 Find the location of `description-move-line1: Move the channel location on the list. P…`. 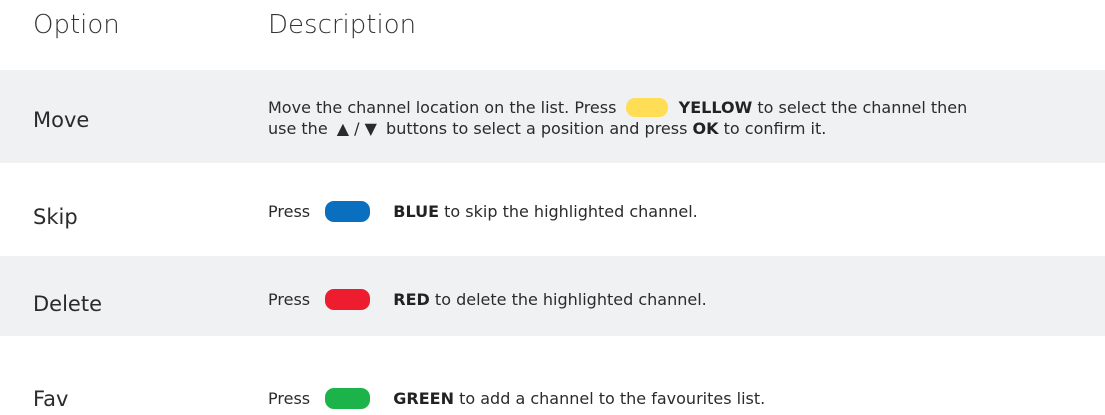

description-move-line1: Move the channel location on the list. P… is located at coordinates (618, 107).